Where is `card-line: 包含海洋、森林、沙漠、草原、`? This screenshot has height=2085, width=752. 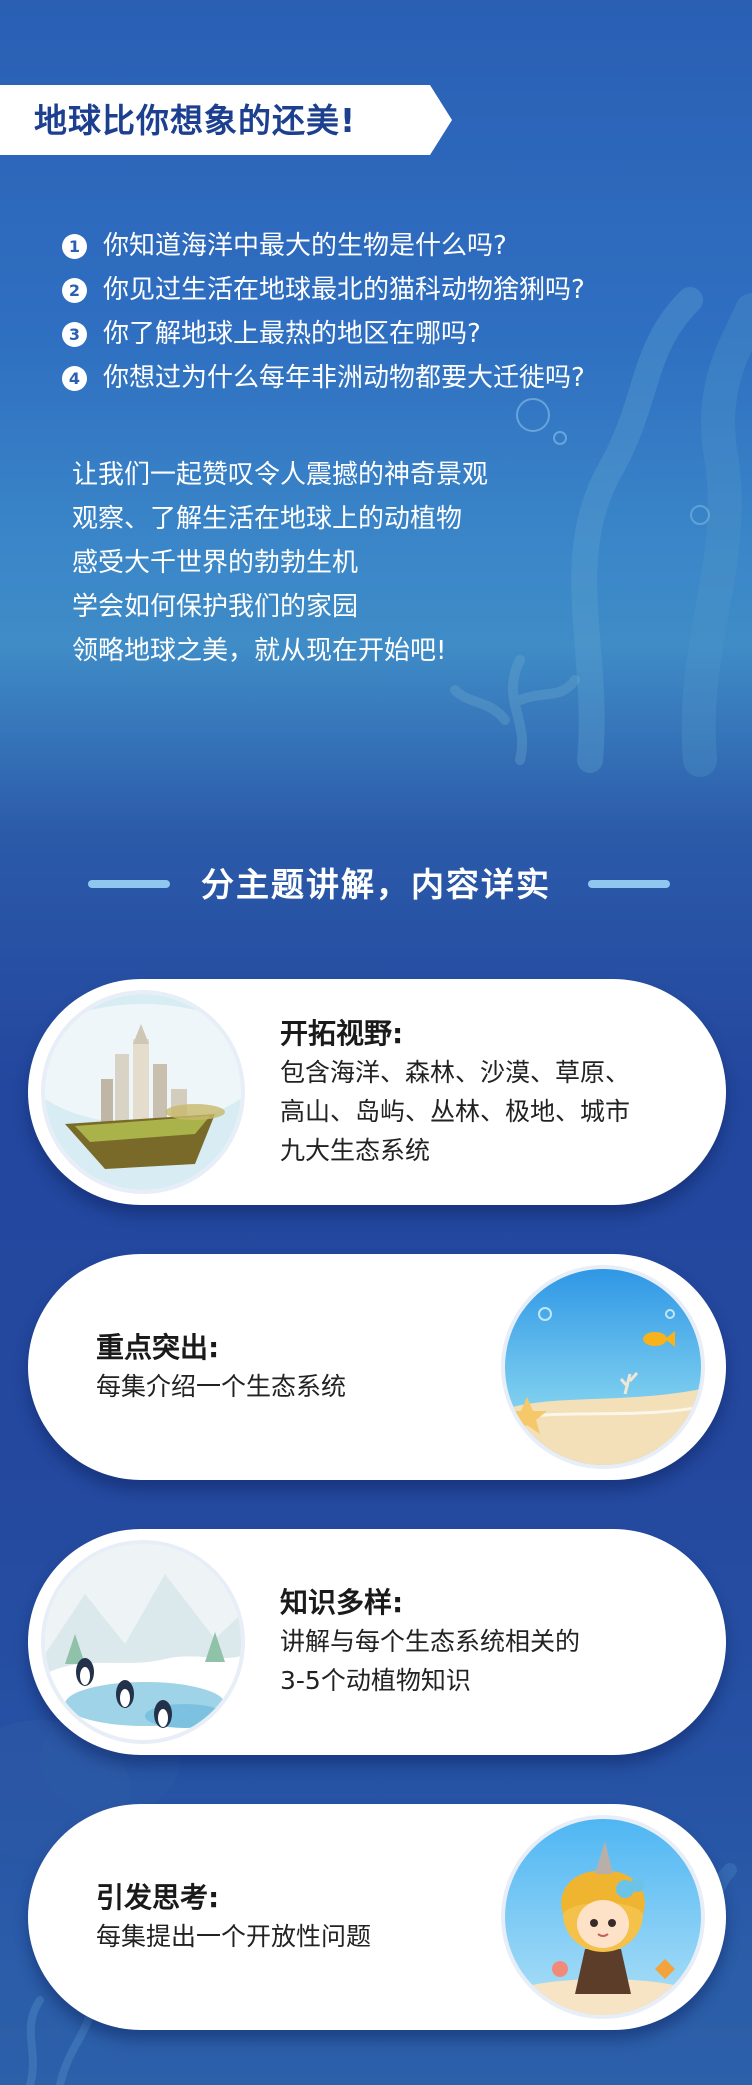 card-line: 包含海洋、森林、沙漠、草原、 is located at coordinates (455, 1072).